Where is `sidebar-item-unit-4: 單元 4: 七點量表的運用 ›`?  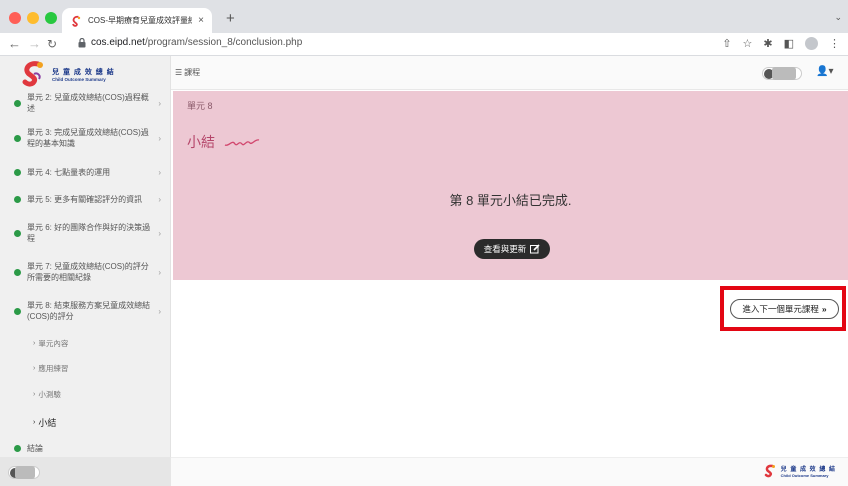 sidebar-item-unit-4: 單元 4: 七點量表的運用 › is located at coordinates (85, 172).